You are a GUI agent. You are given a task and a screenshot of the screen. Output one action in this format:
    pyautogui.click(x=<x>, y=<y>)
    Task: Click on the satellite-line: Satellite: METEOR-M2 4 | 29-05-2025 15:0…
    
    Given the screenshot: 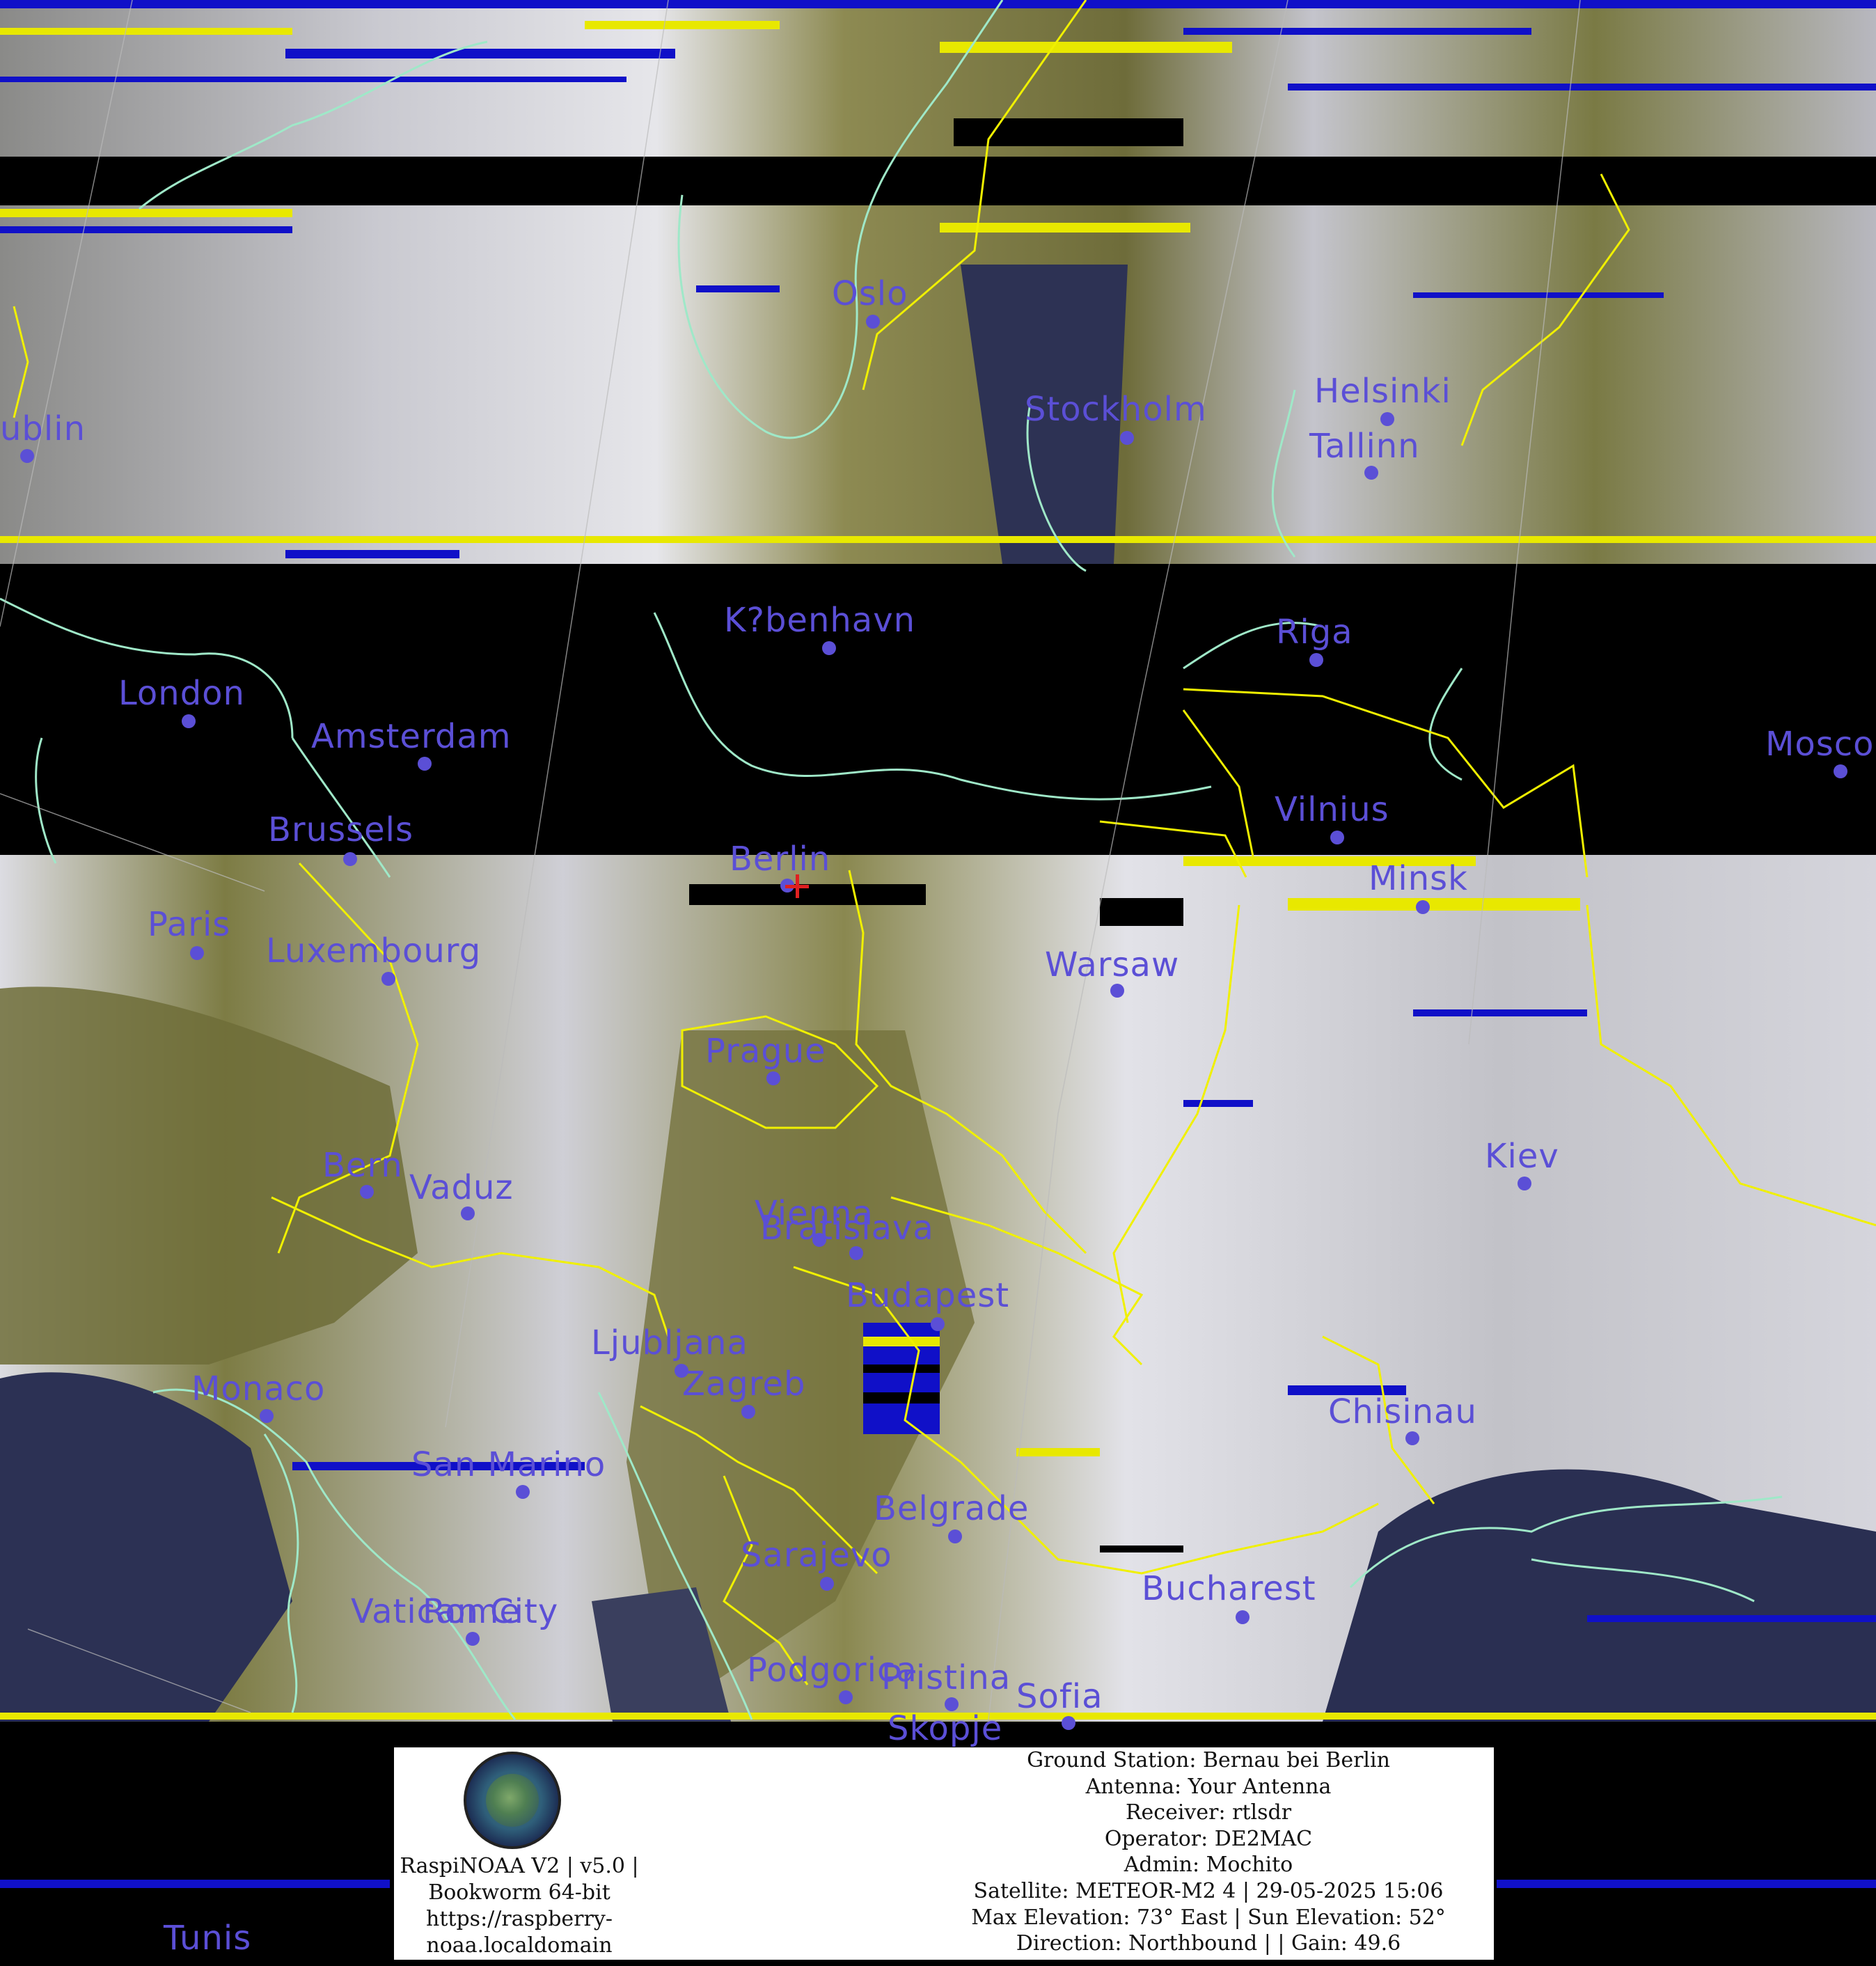 What is the action you would take?
    pyautogui.click(x=1208, y=1891)
    